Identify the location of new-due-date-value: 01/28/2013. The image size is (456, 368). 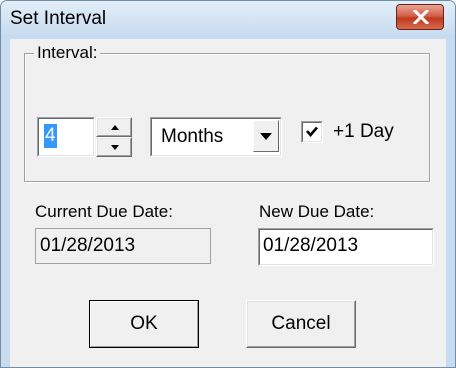
(311, 245).